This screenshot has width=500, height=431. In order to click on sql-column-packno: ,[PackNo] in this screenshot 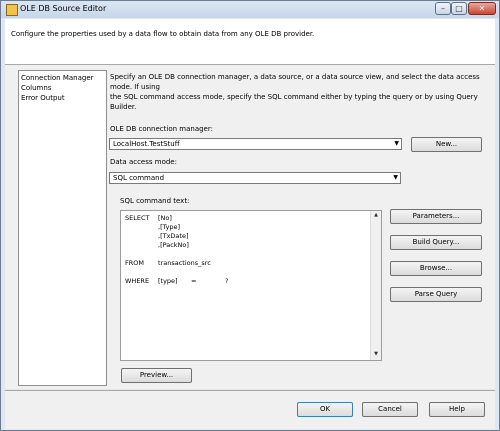, I will do `click(173, 245)`.